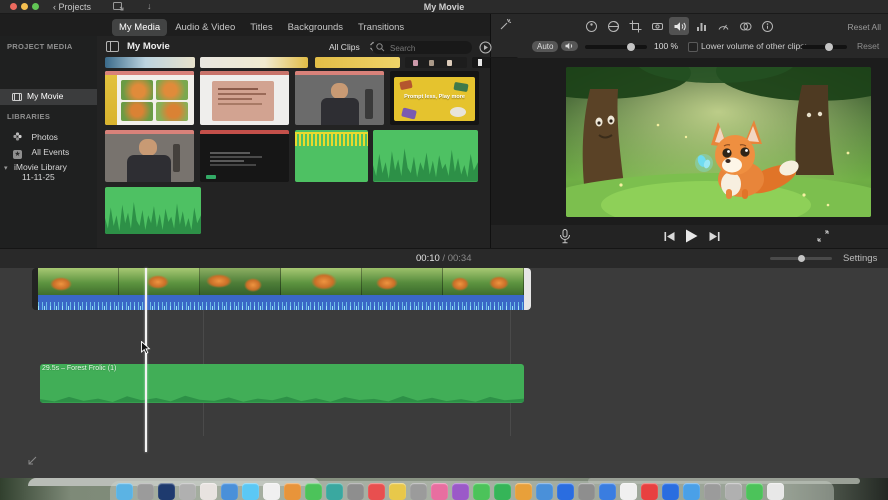 This screenshot has width=888, height=500. What do you see at coordinates (205, 27) in the screenshot?
I see `tab-audio-video: Audio & Video` at bounding box center [205, 27].